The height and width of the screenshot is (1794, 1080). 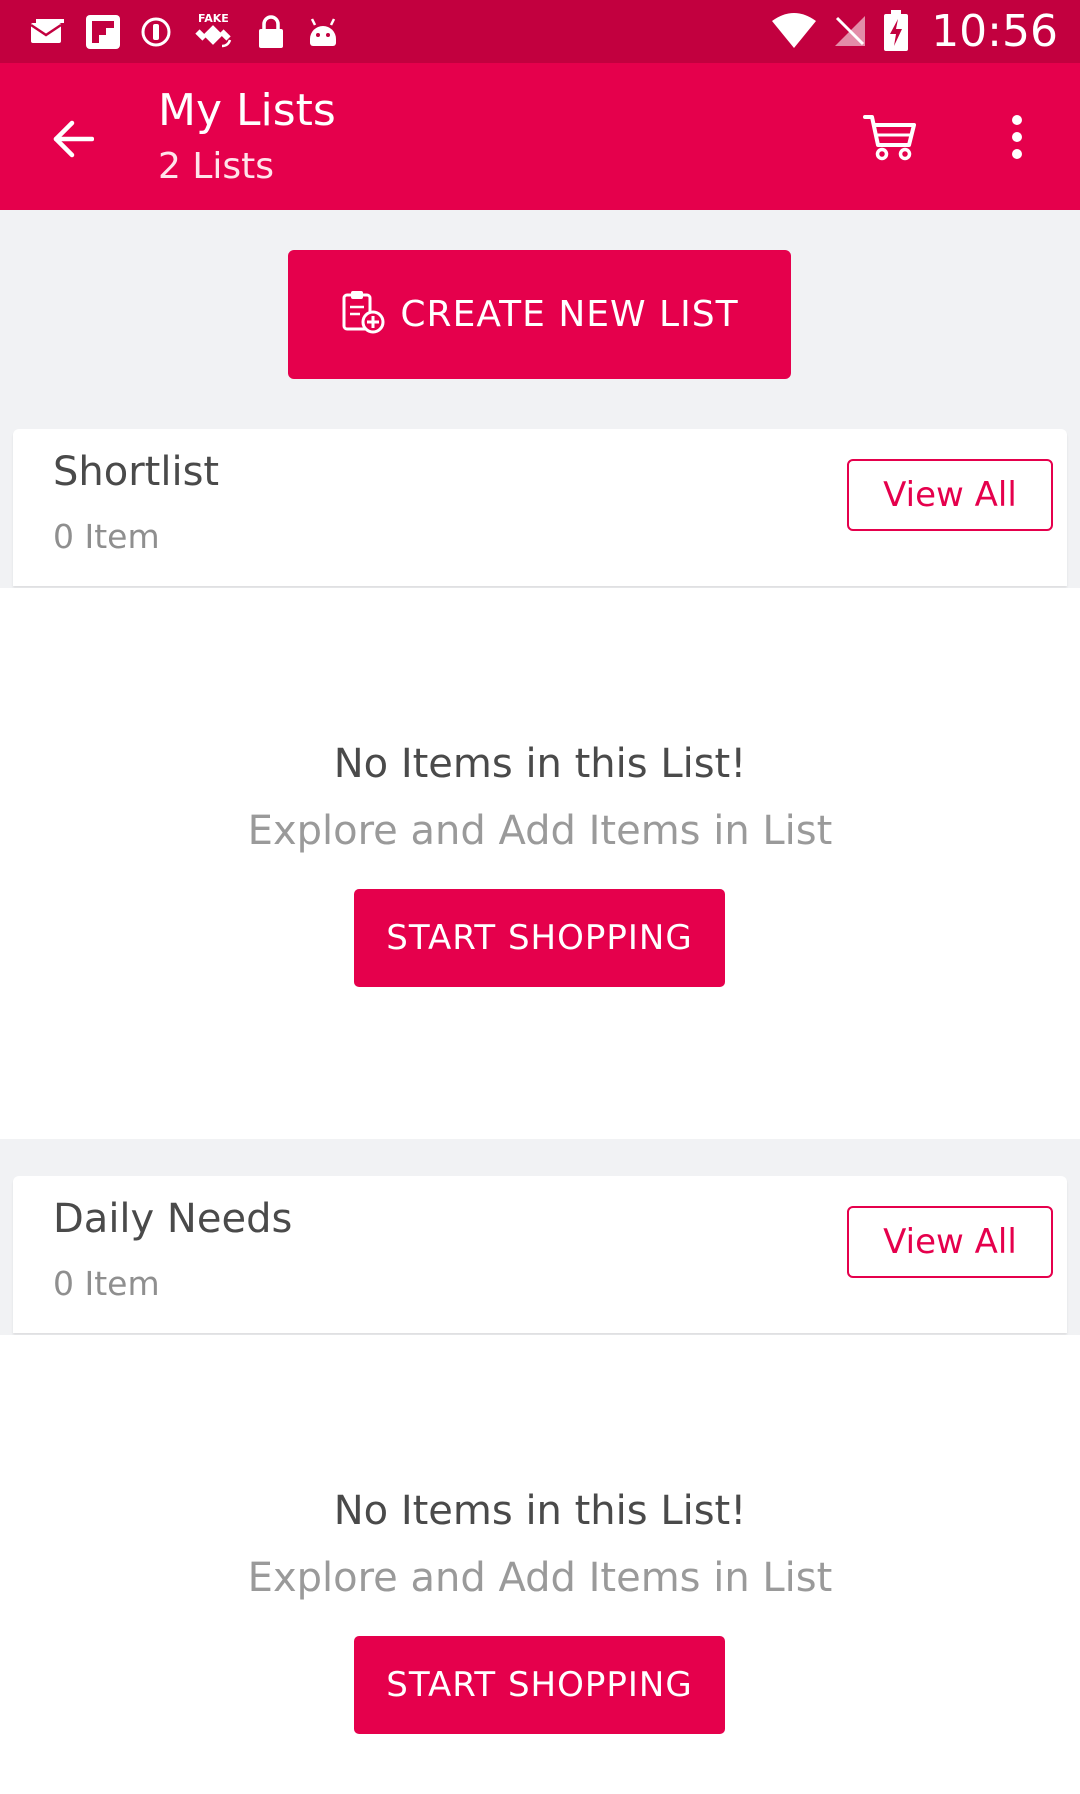 What do you see at coordinates (540, 31) in the screenshot?
I see `status-bar: FAKE 10:56` at bounding box center [540, 31].